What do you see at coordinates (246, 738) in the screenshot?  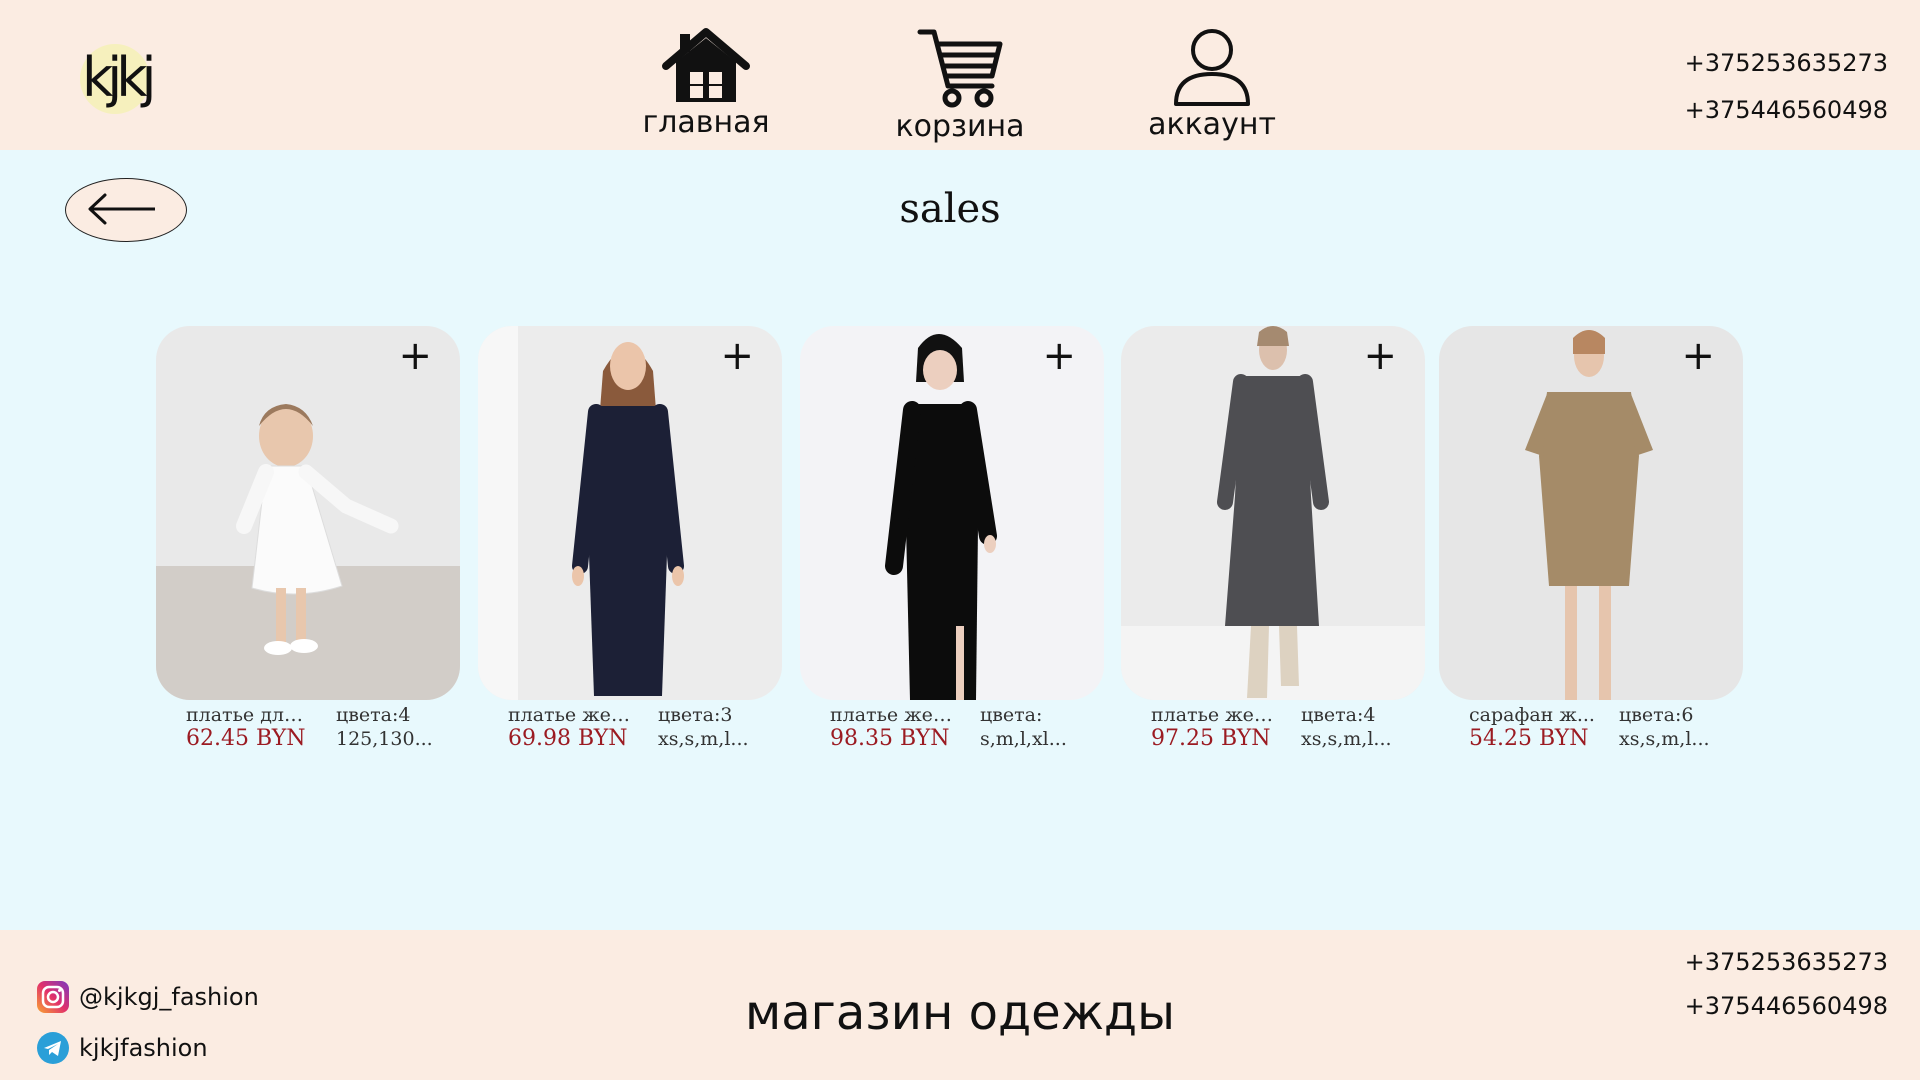 I see `product-price: 62.45 BYN` at bounding box center [246, 738].